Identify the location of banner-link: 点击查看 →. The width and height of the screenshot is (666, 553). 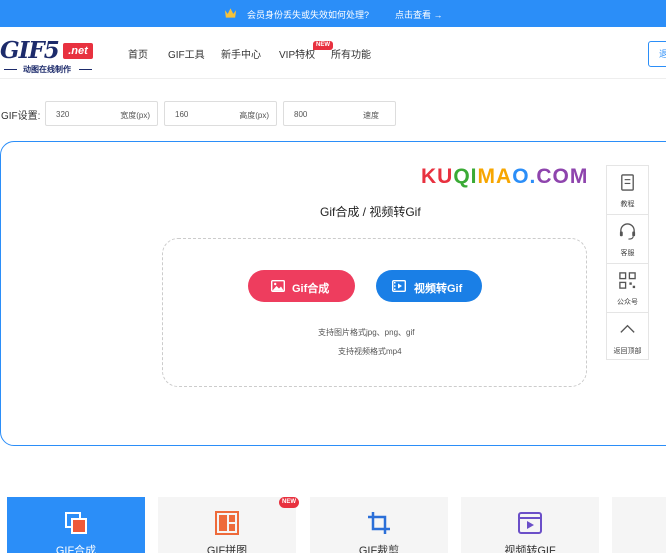
(419, 14).